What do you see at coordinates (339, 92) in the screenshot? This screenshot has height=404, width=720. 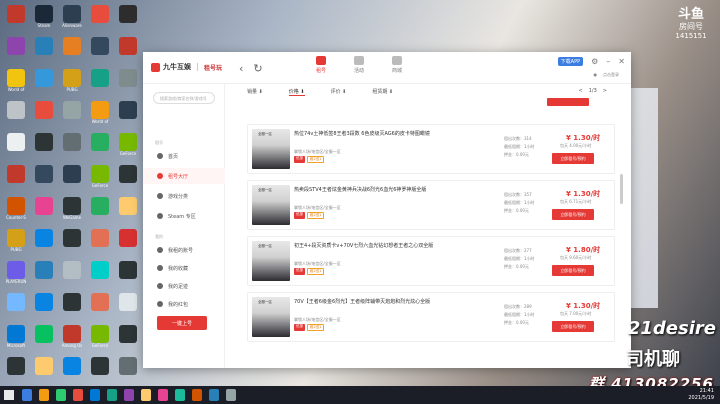 I see `sort-option: 评价 ⬇` at bounding box center [339, 92].